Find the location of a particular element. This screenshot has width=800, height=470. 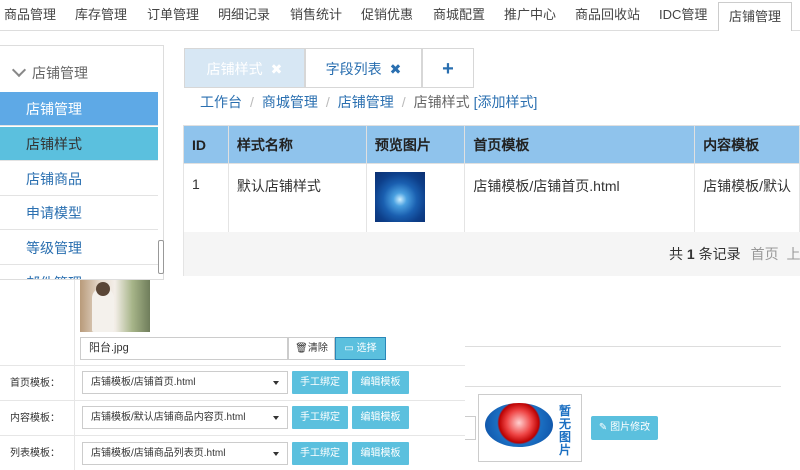

nav-item-stock: 库存管理 is located at coordinates (101, 15).